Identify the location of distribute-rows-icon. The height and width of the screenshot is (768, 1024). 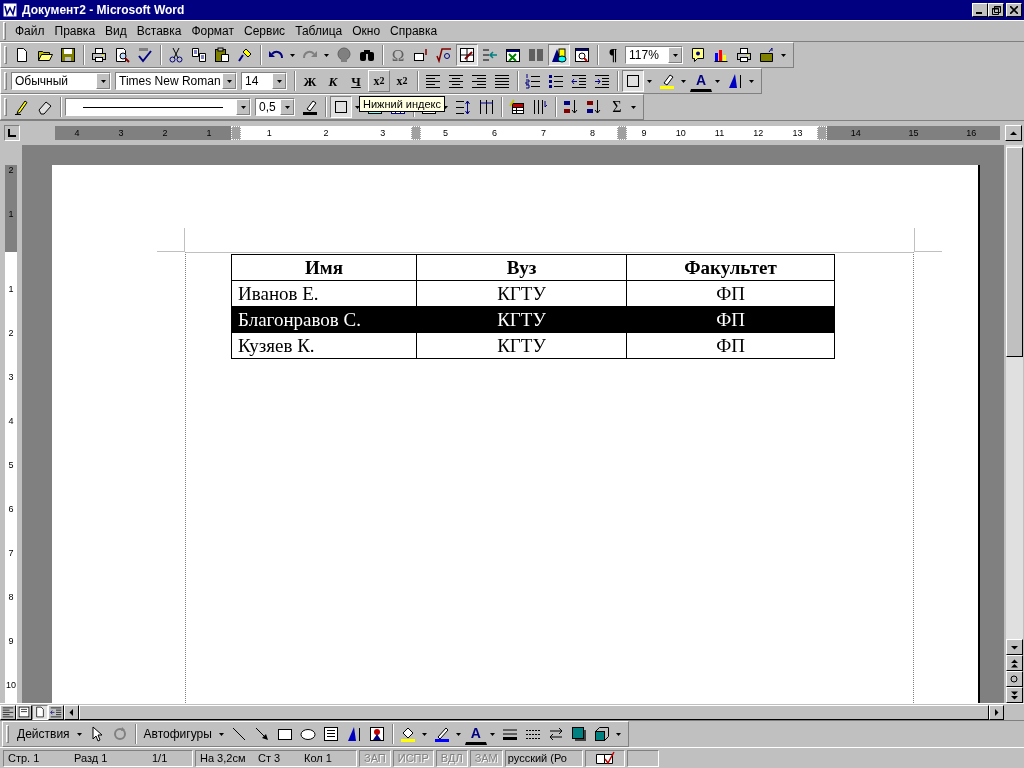
(463, 107).